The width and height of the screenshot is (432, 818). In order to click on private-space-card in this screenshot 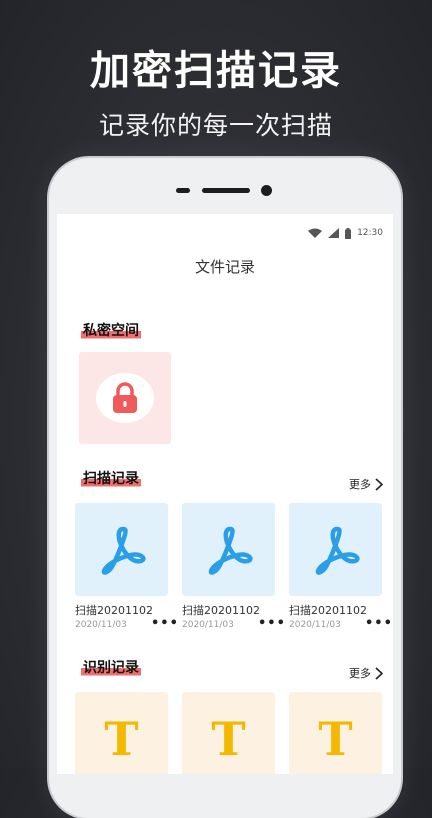, I will do `click(125, 398)`.